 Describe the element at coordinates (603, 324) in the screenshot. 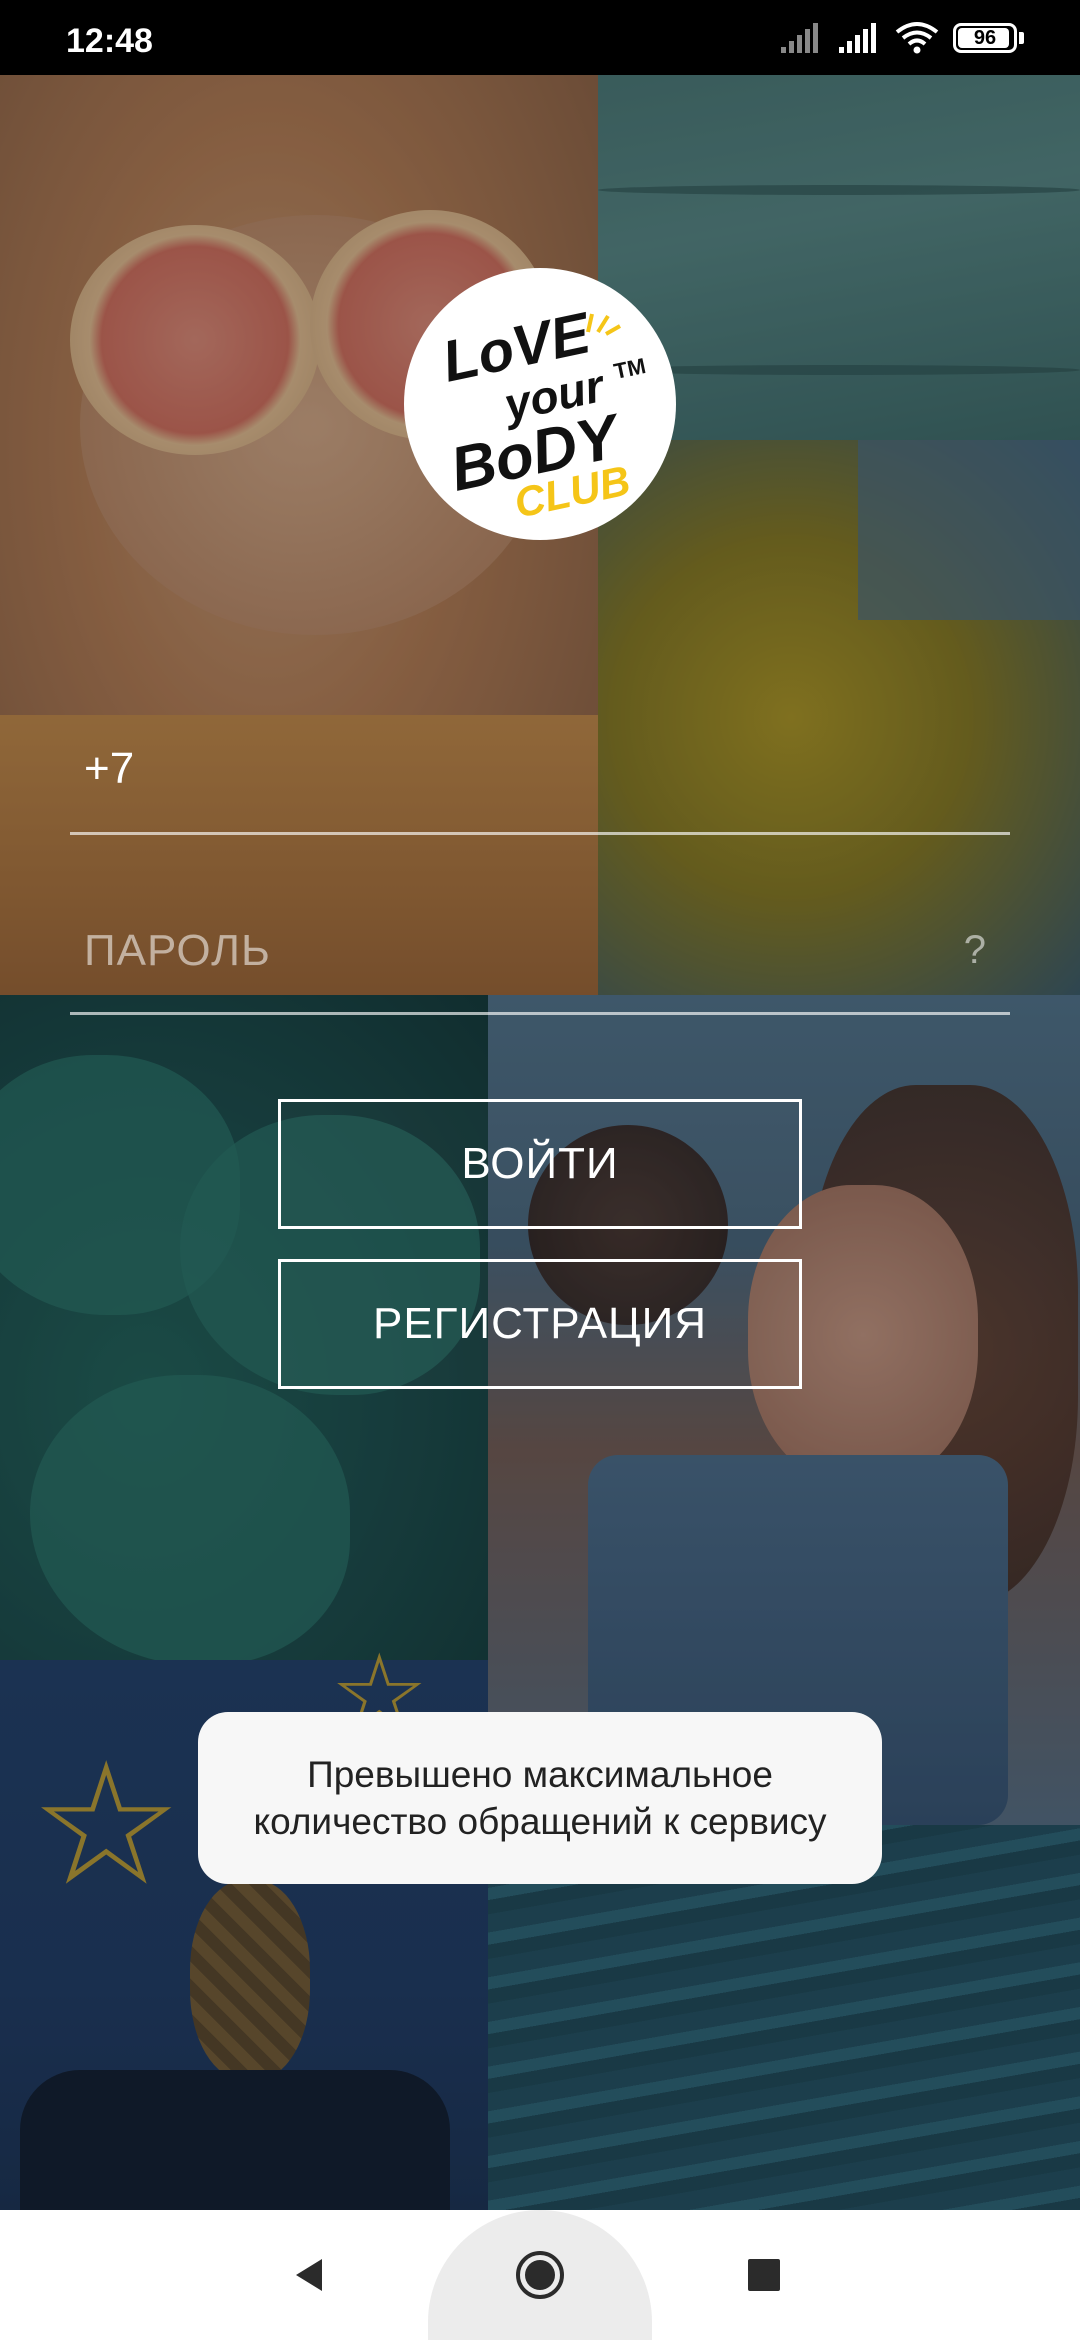

I see `logo-rays-icon` at that location.